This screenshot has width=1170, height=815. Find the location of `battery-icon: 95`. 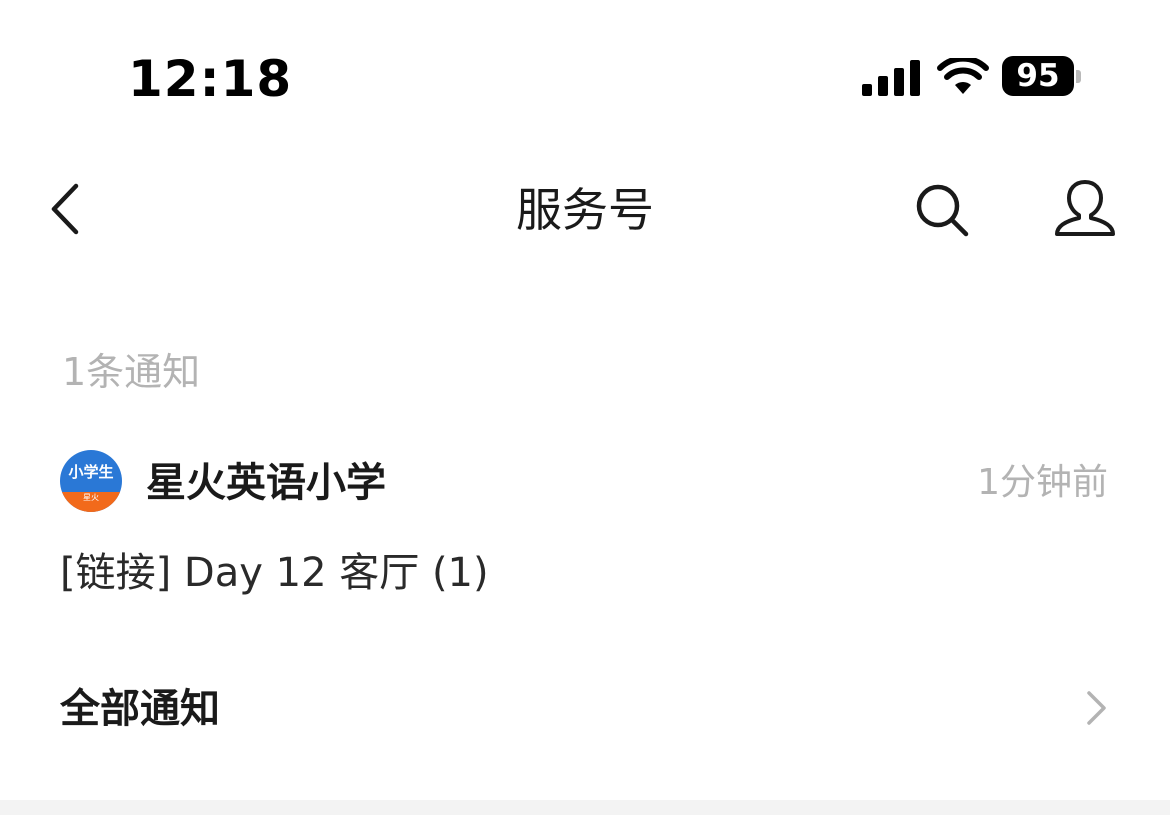

battery-icon: 95 is located at coordinates (1038, 76).